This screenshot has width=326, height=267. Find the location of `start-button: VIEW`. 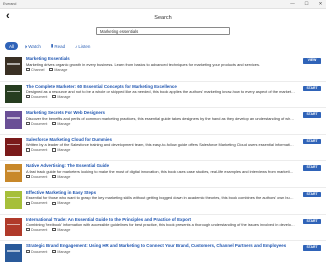

start-button: VIEW is located at coordinates (312, 61).